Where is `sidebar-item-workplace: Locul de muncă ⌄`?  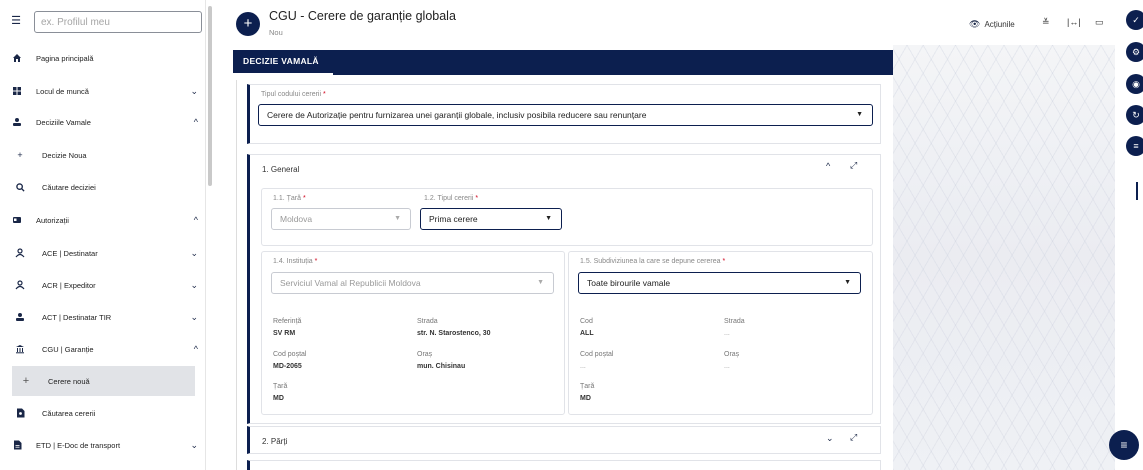 sidebar-item-workplace: Locul de muncă ⌄ is located at coordinates (103, 91).